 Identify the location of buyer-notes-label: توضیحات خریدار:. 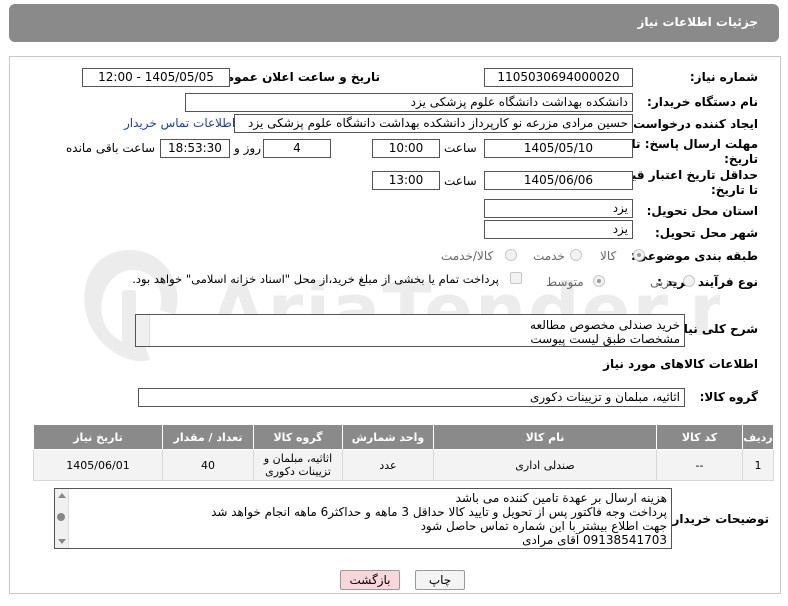
(718, 519).